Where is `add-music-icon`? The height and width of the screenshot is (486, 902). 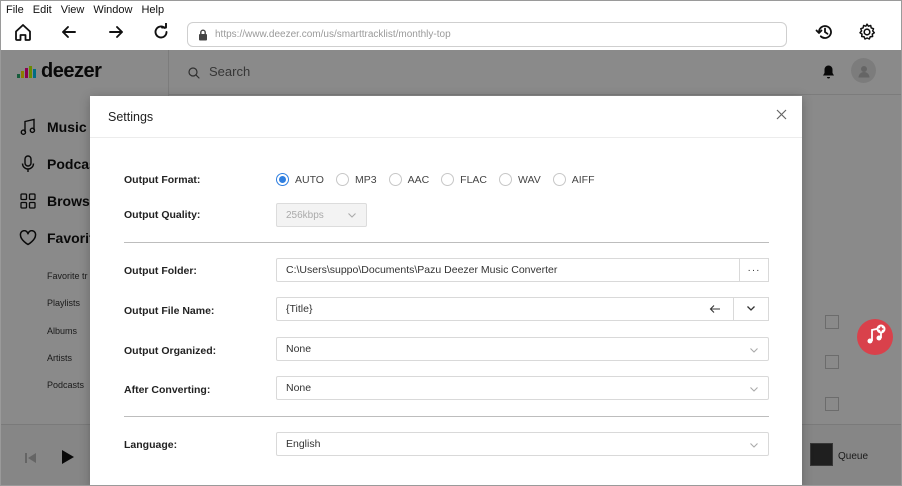 add-music-icon is located at coordinates (875, 337).